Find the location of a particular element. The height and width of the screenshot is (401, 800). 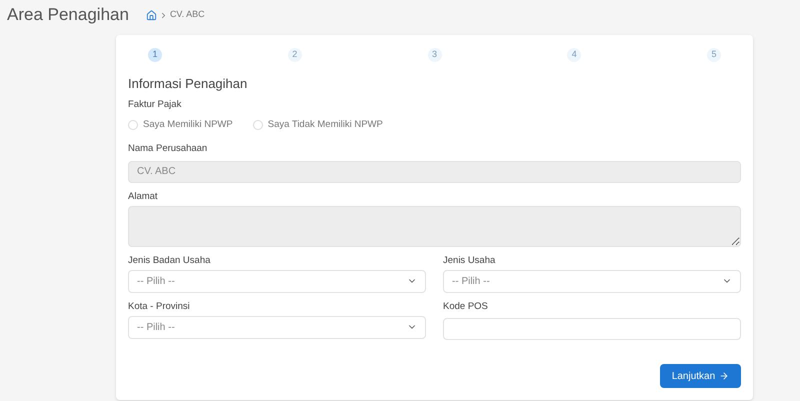

field-label: Alamat is located at coordinates (143, 196).